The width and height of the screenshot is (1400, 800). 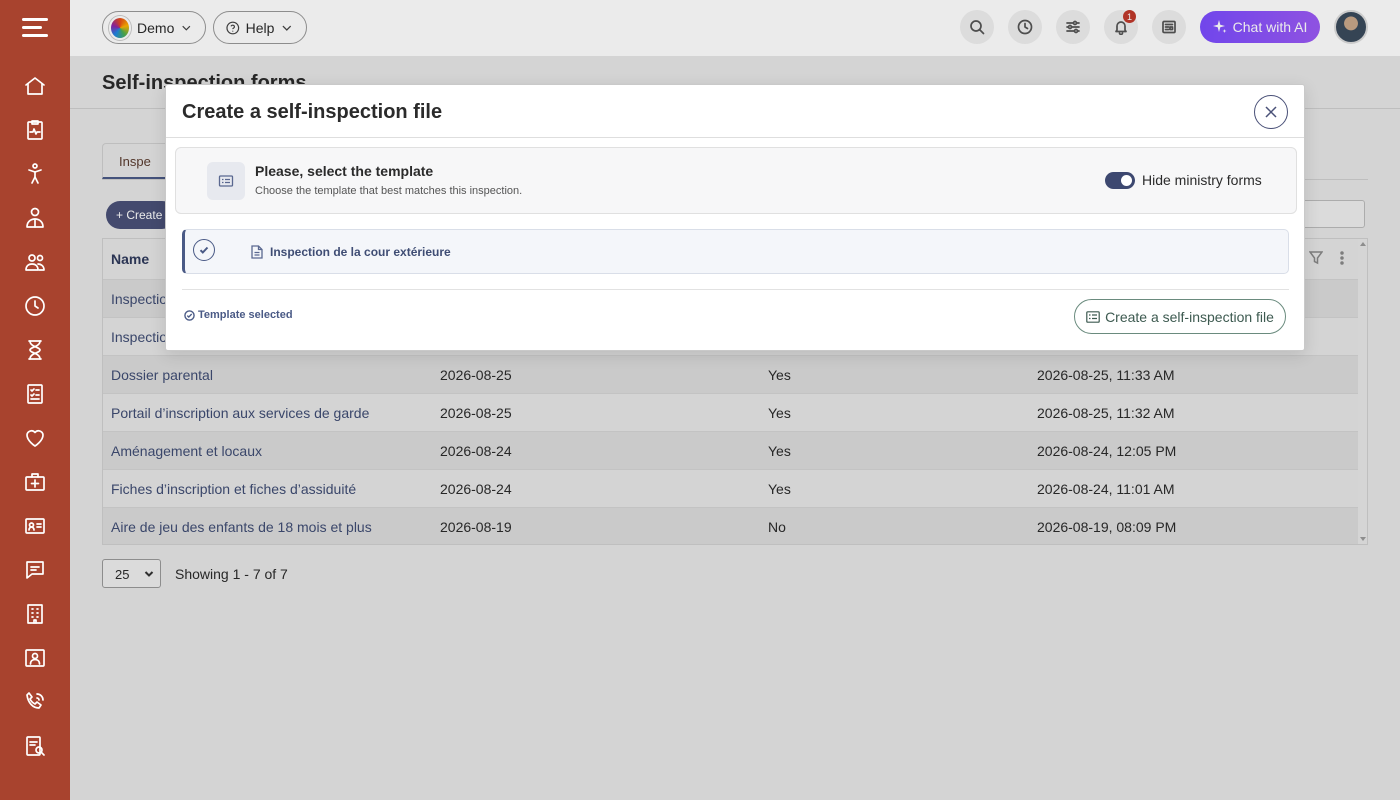 What do you see at coordinates (186, 451) in the screenshot?
I see `cell-name: Aménagement et locaux` at bounding box center [186, 451].